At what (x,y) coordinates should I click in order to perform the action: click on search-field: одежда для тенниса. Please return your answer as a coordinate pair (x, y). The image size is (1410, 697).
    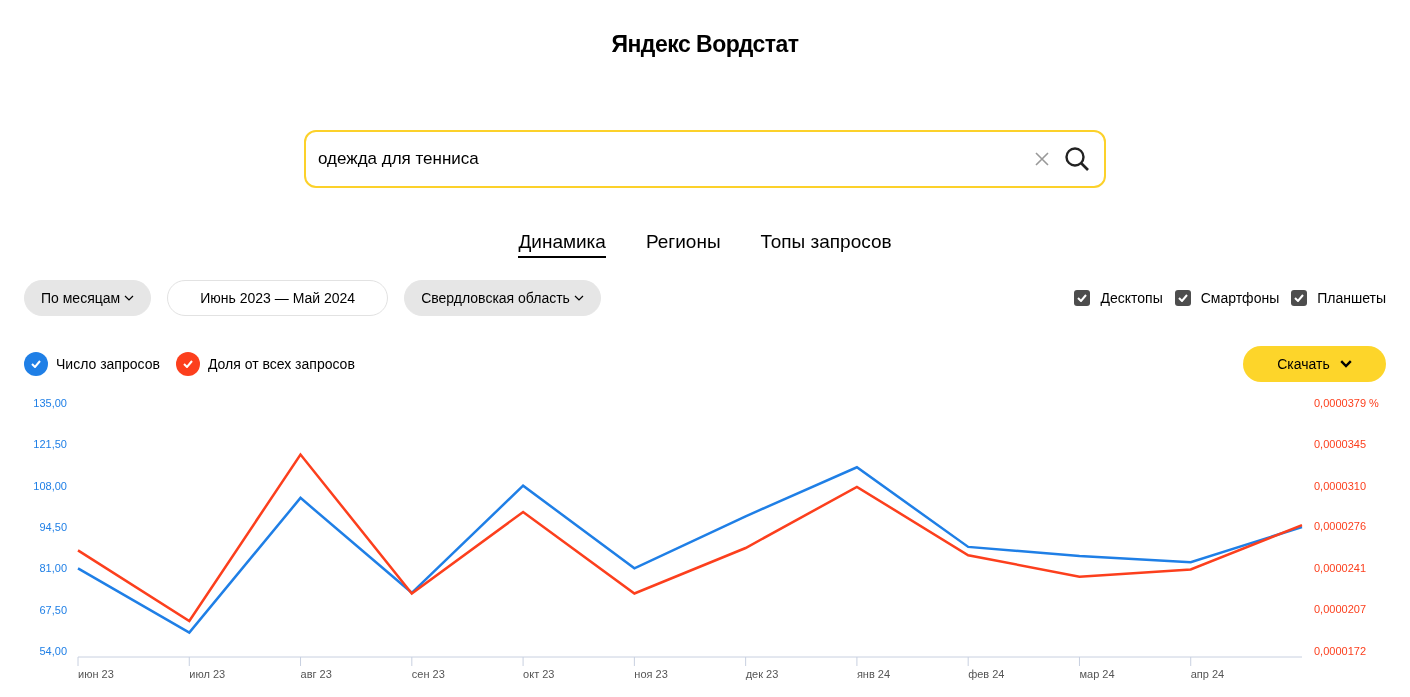
    Looking at the image, I should click on (705, 159).